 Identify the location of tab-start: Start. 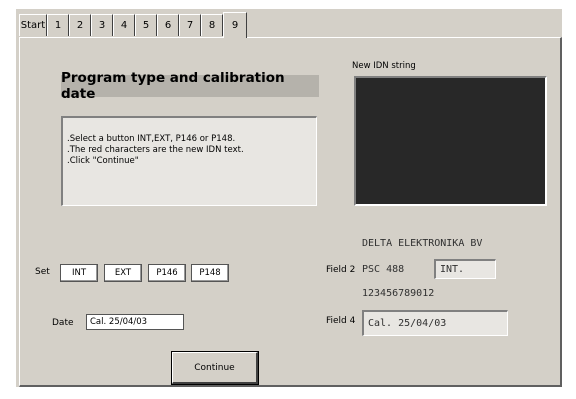
(33, 25).